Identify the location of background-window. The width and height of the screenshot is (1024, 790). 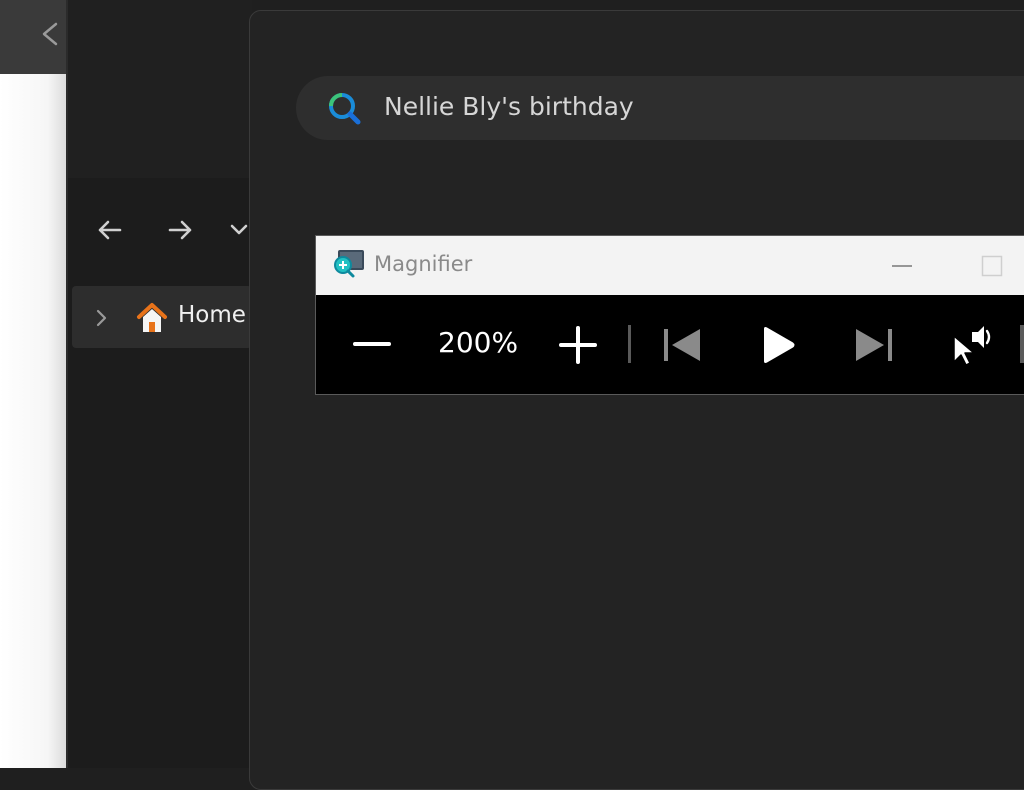
(34, 384).